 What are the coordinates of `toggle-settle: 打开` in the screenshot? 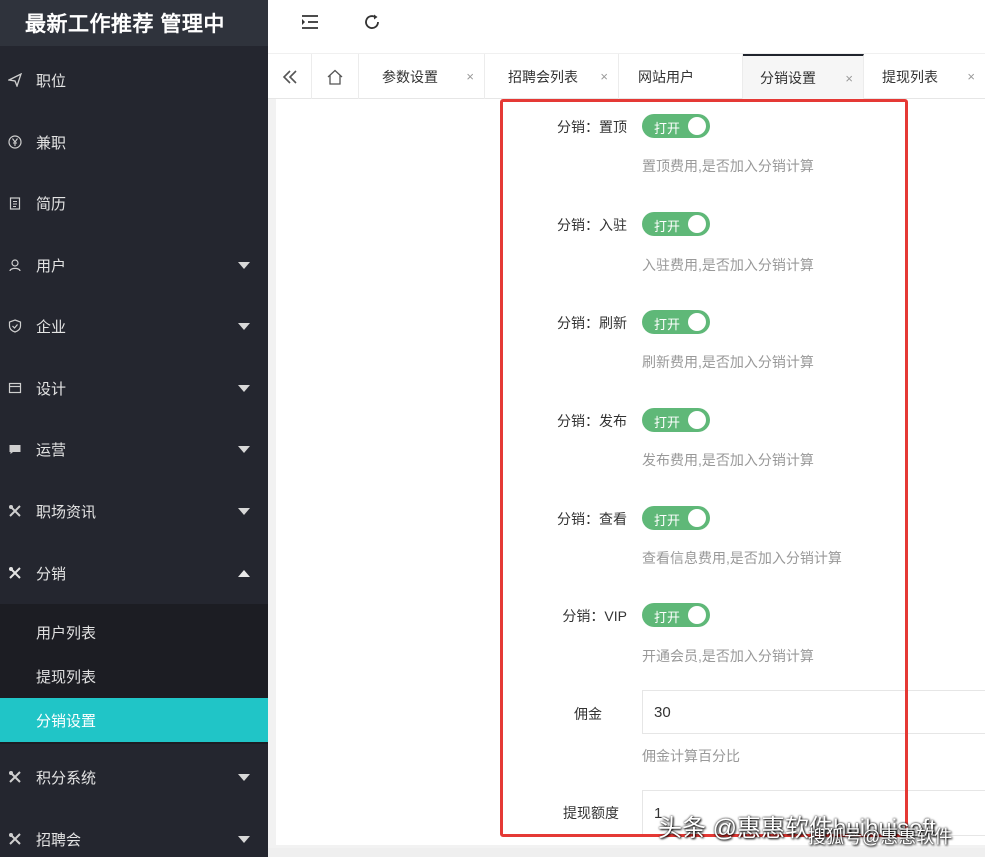 It's located at (676, 224).